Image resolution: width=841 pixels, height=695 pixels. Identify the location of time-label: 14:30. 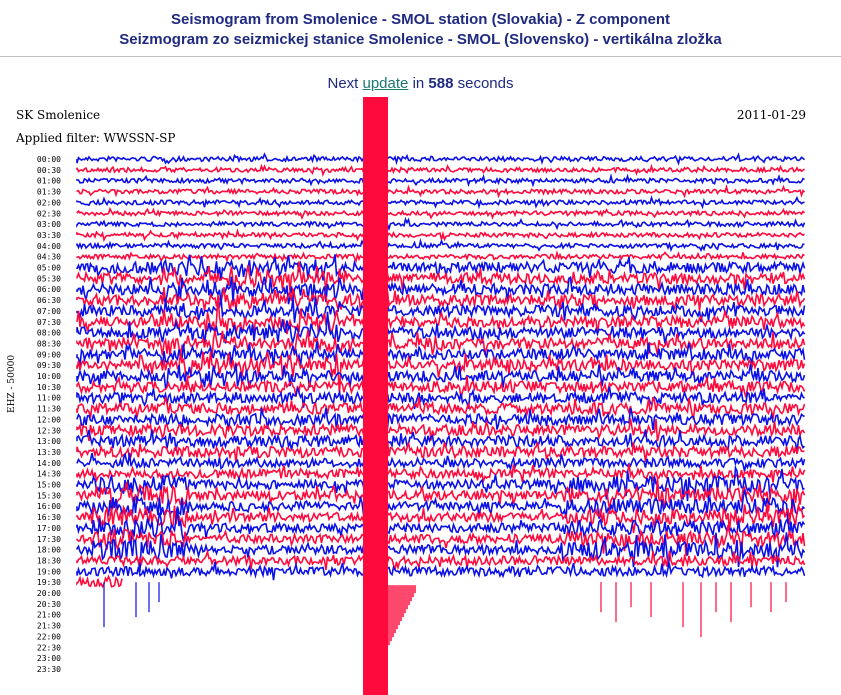
(49, 474).